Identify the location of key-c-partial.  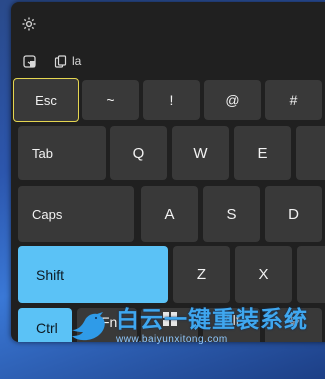
(311, 274).